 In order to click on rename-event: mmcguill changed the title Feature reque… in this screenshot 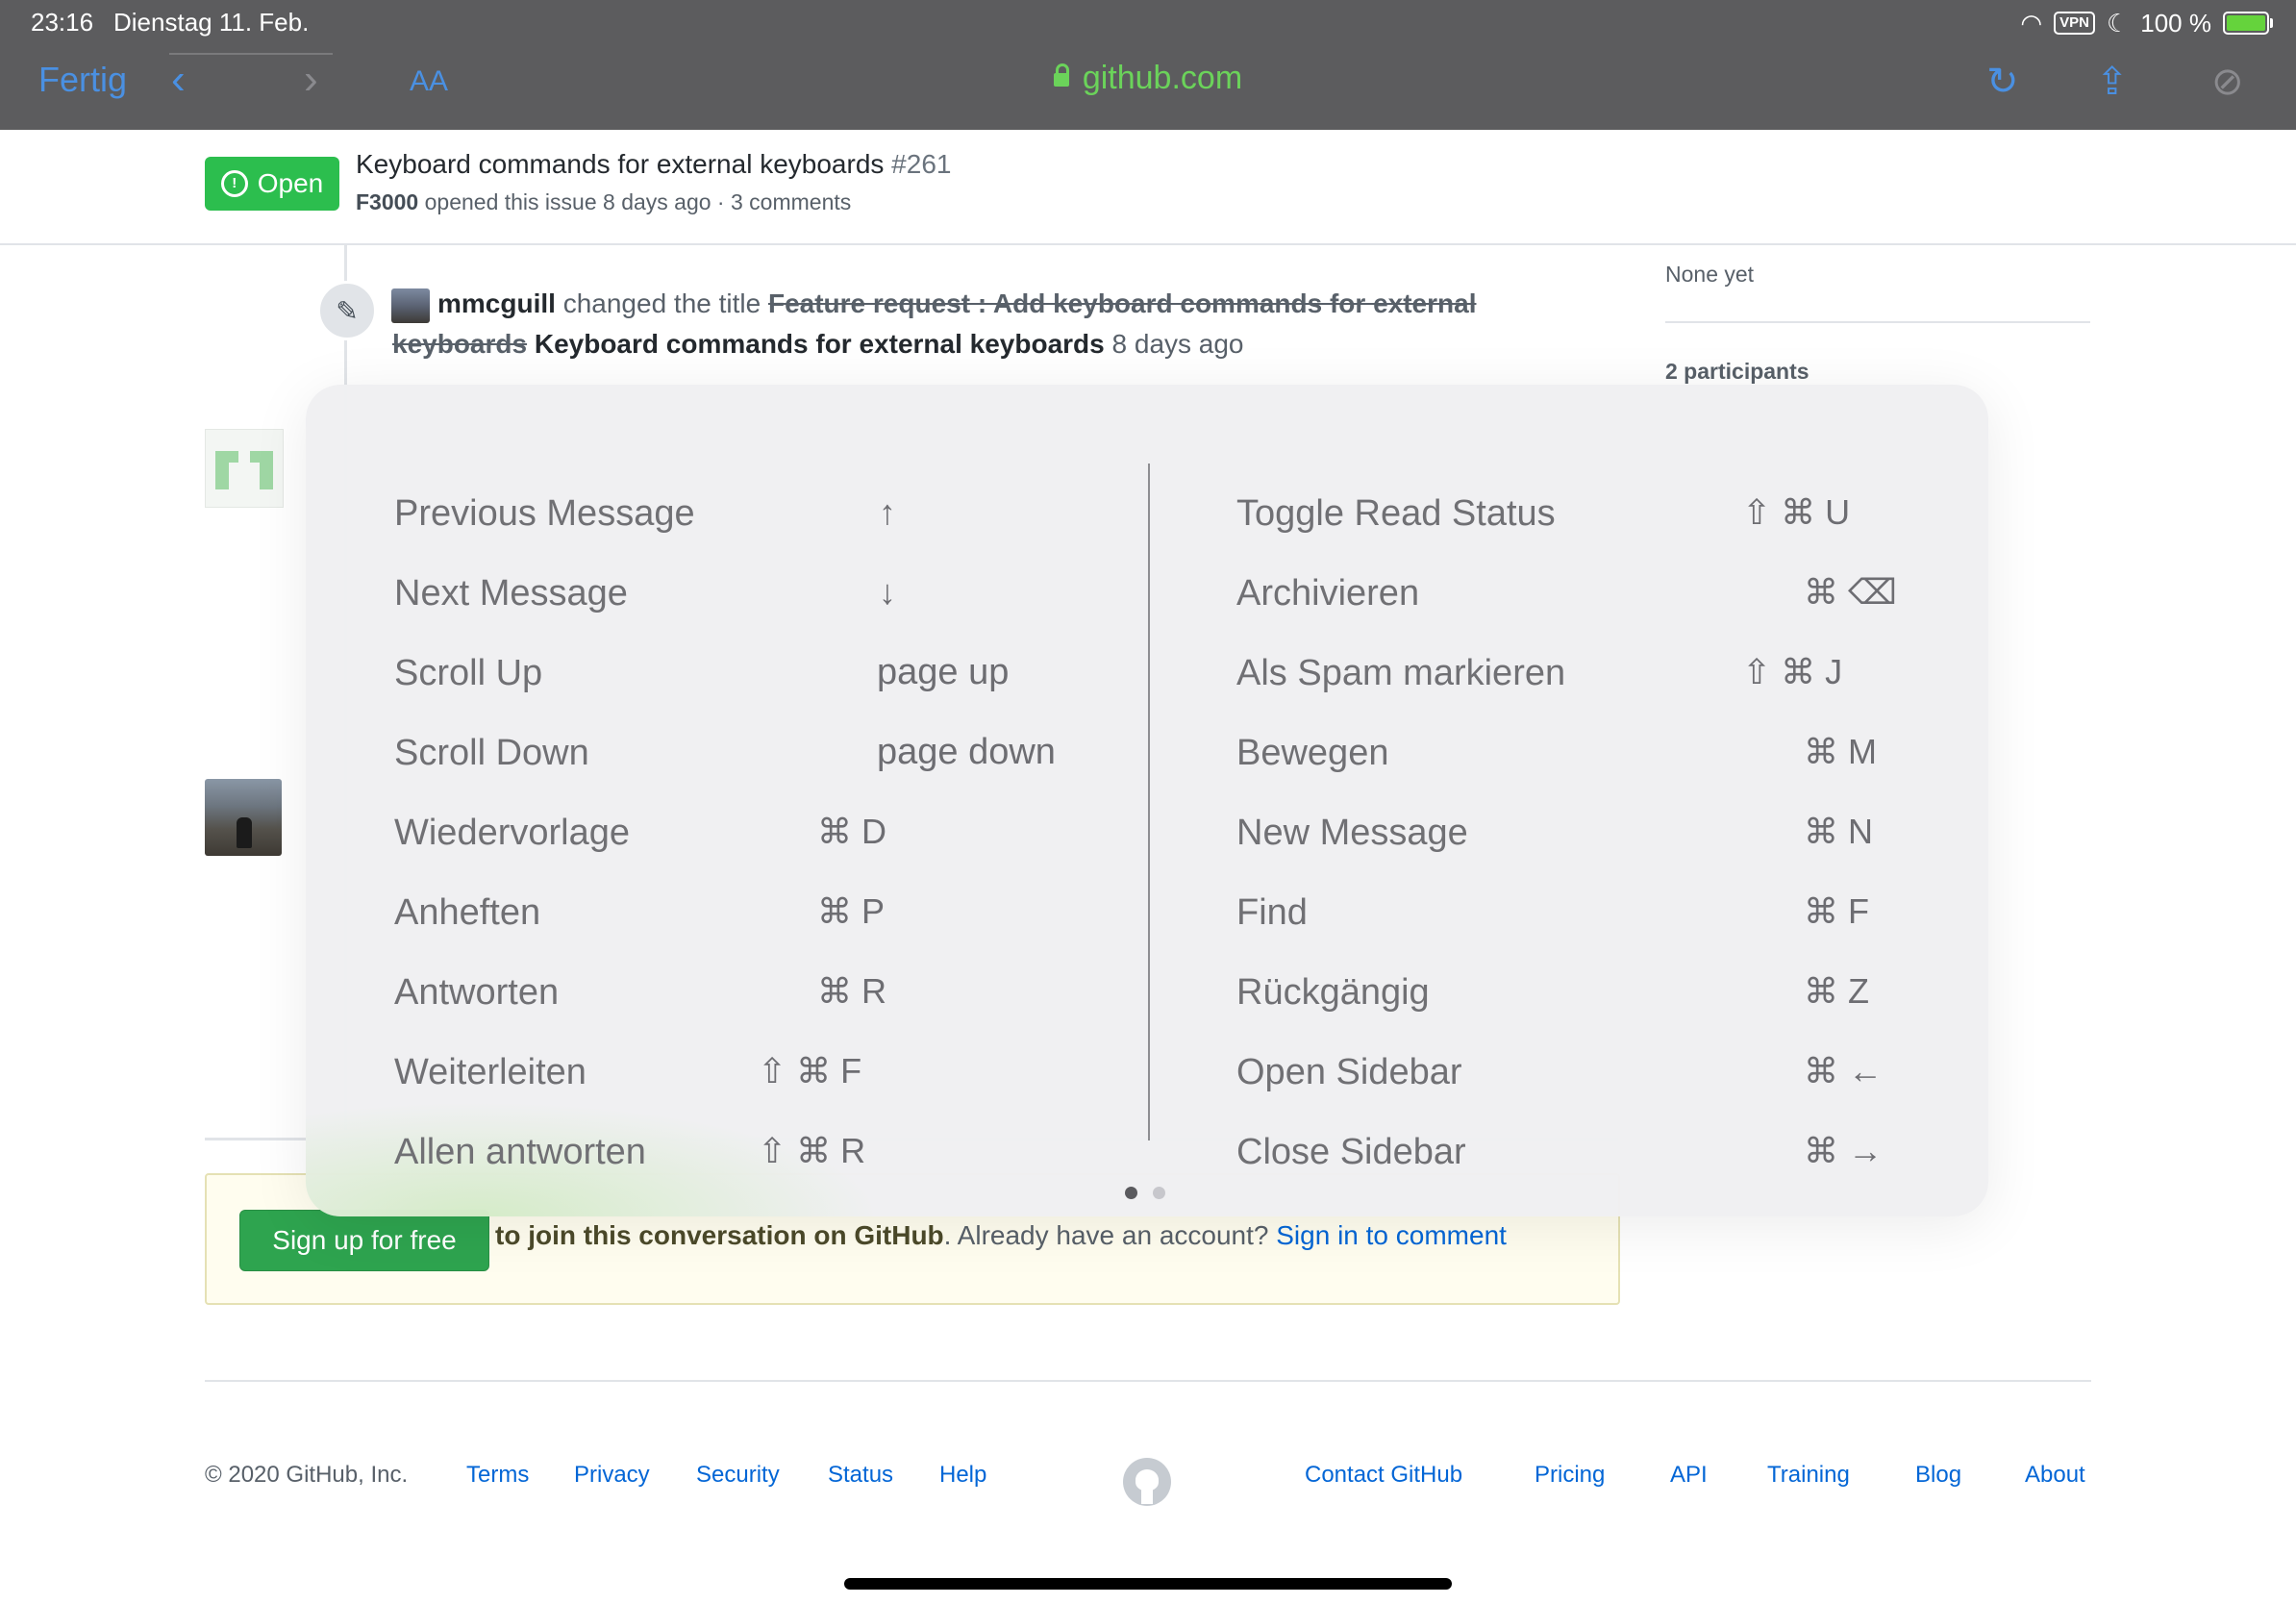, I will do `click(956, 303)`.